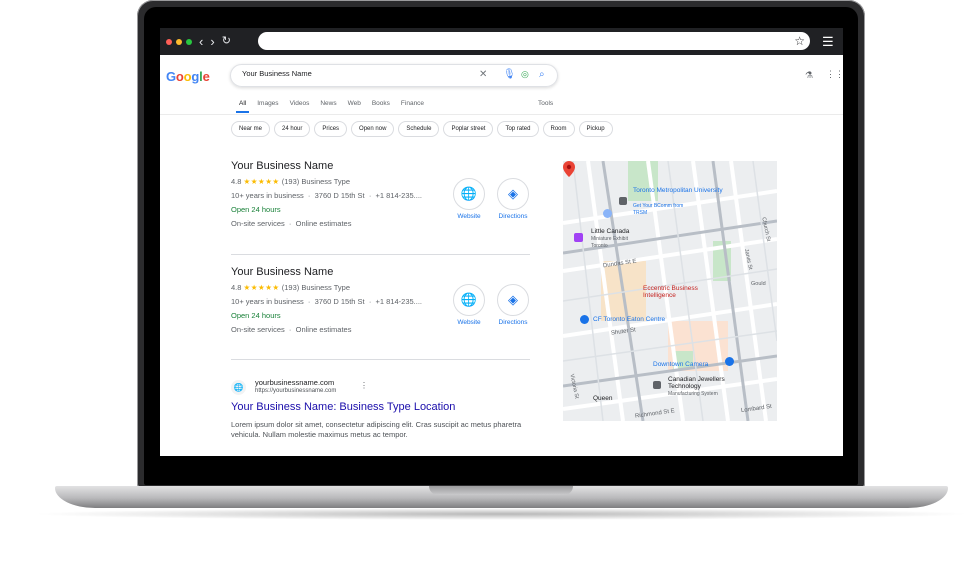 The image size is (978, 573). What do you see at coordinates (713, 383) in the screenshot?
I see `jewellers-label: Canadian Jewellers Technology` at bounding box center [713, 383].